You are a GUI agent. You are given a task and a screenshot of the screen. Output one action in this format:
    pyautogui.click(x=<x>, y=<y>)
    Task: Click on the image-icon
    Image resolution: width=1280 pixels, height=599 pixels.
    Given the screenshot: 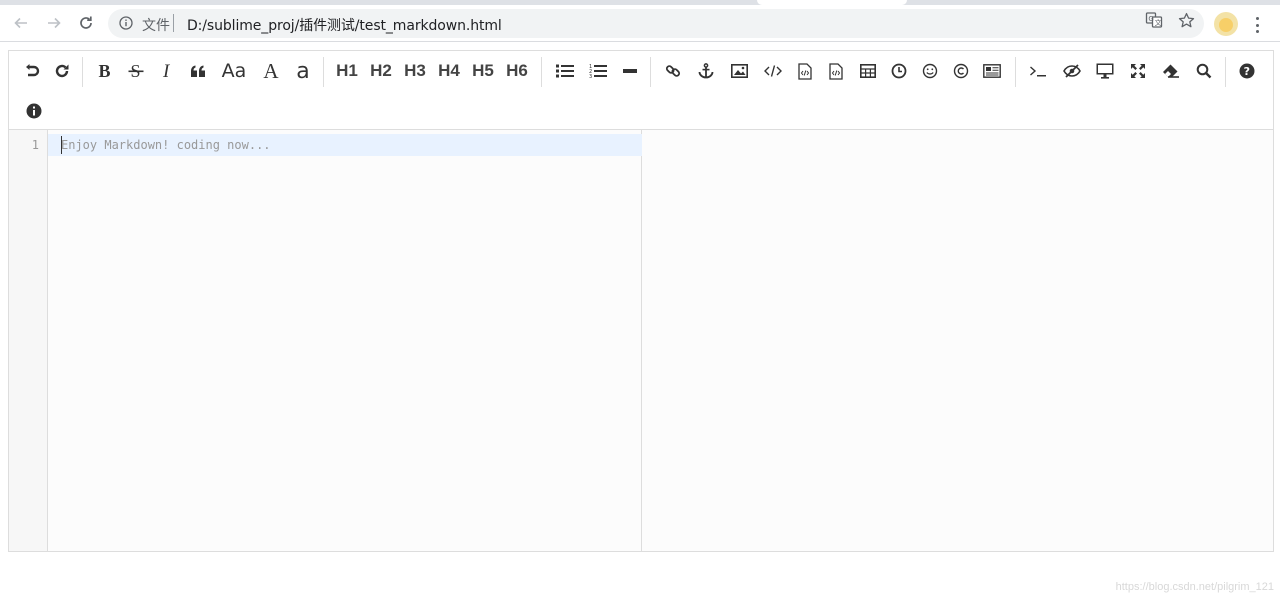 What is the action you would take?
    pyautogui.click(x=739, y=71)
    